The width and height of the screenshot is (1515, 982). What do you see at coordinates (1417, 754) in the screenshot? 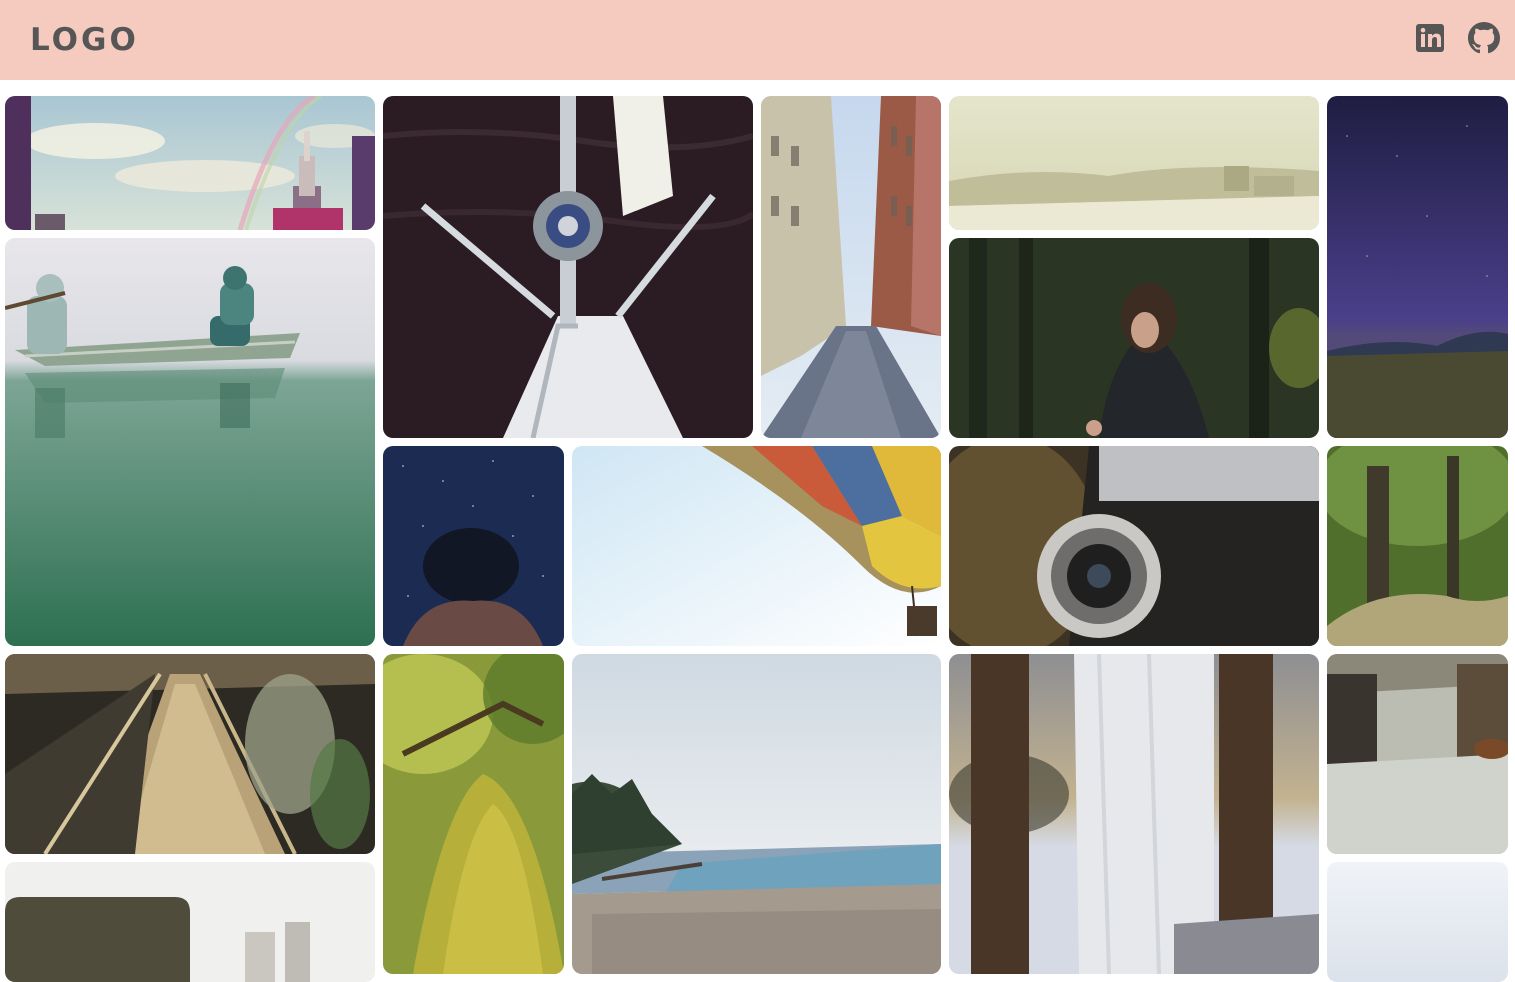
I see `photo-subway-car` at bounding box center [1417, 754].